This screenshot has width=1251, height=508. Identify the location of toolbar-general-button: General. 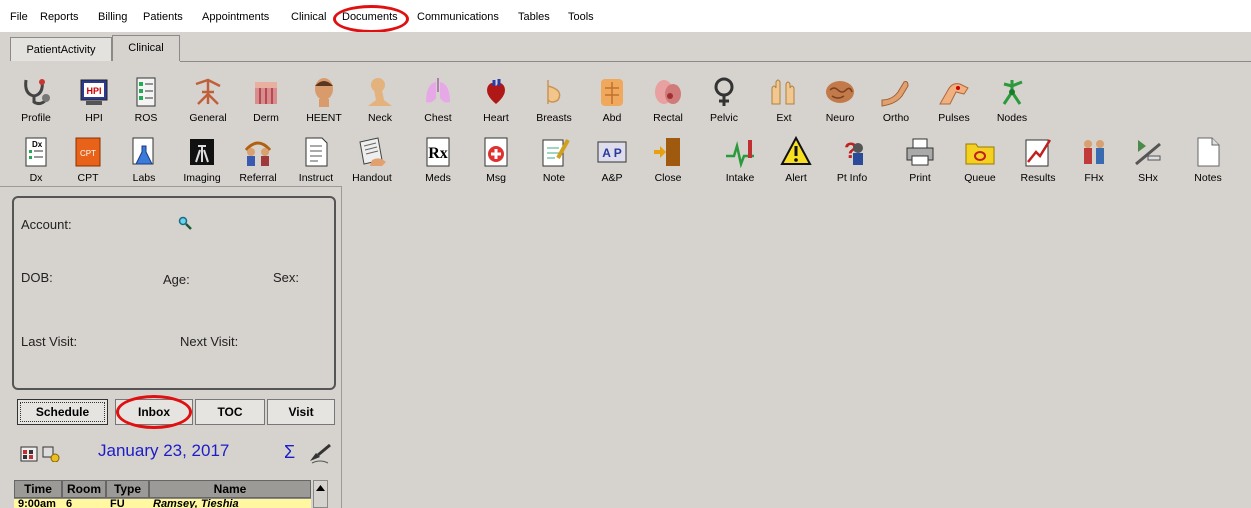
(208, 105).